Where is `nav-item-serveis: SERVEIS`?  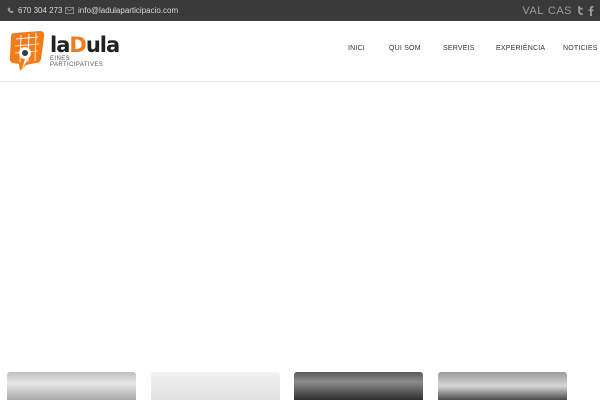
nav-item-serveis: SERVEIS is located at coordinates (459, 48).